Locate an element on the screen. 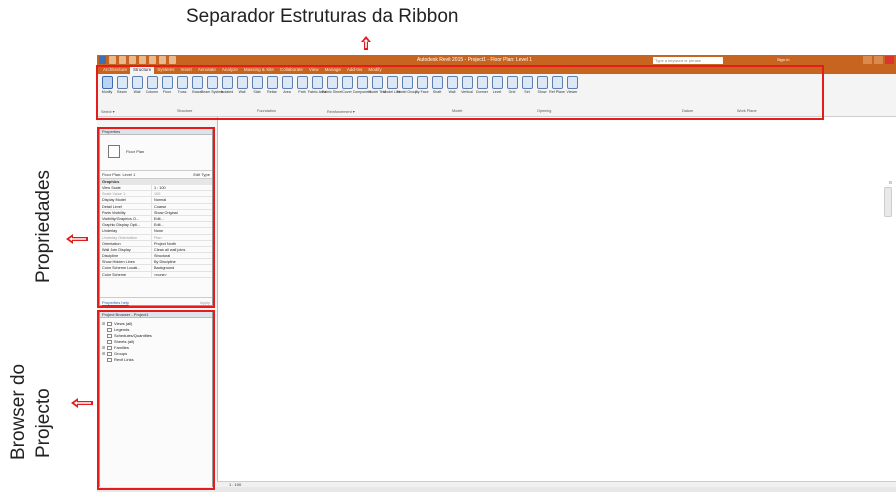  viewcube-icon: ⊟ is located at coordinates (890, 182).